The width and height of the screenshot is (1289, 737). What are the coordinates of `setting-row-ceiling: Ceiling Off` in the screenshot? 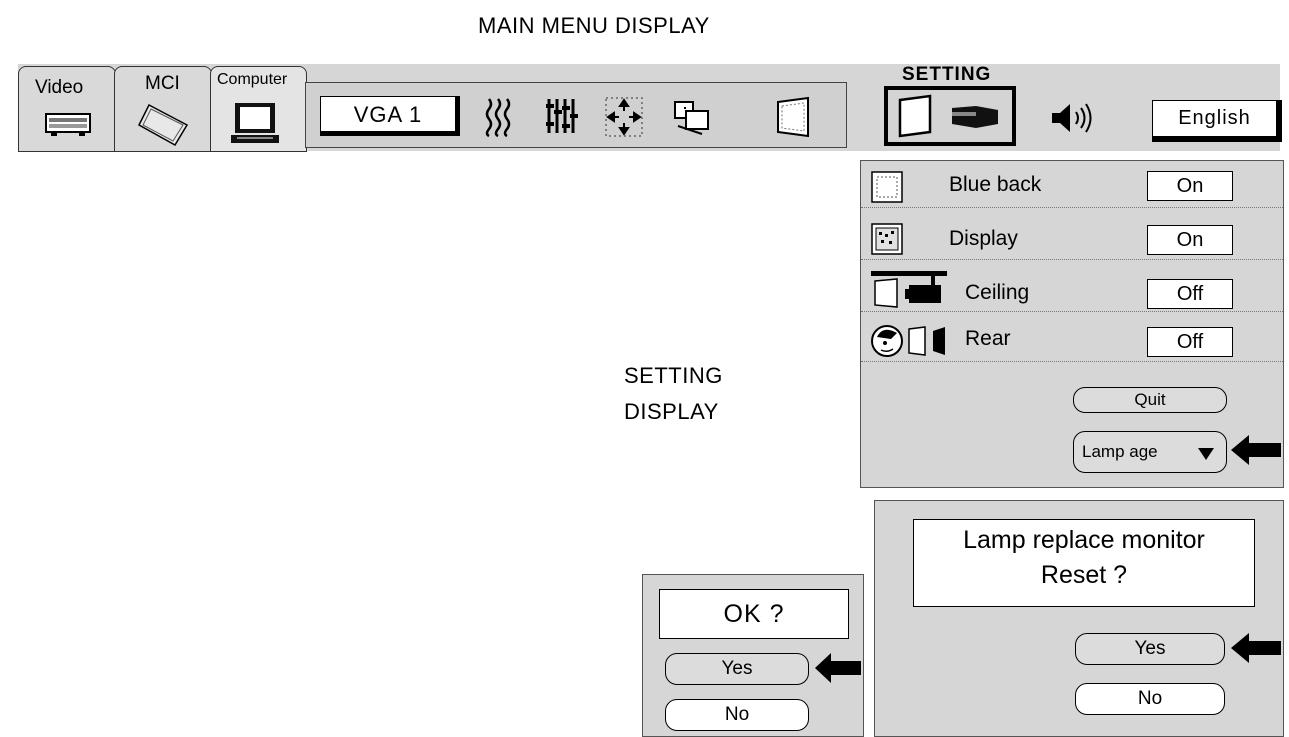 It's located at (1072, 291).